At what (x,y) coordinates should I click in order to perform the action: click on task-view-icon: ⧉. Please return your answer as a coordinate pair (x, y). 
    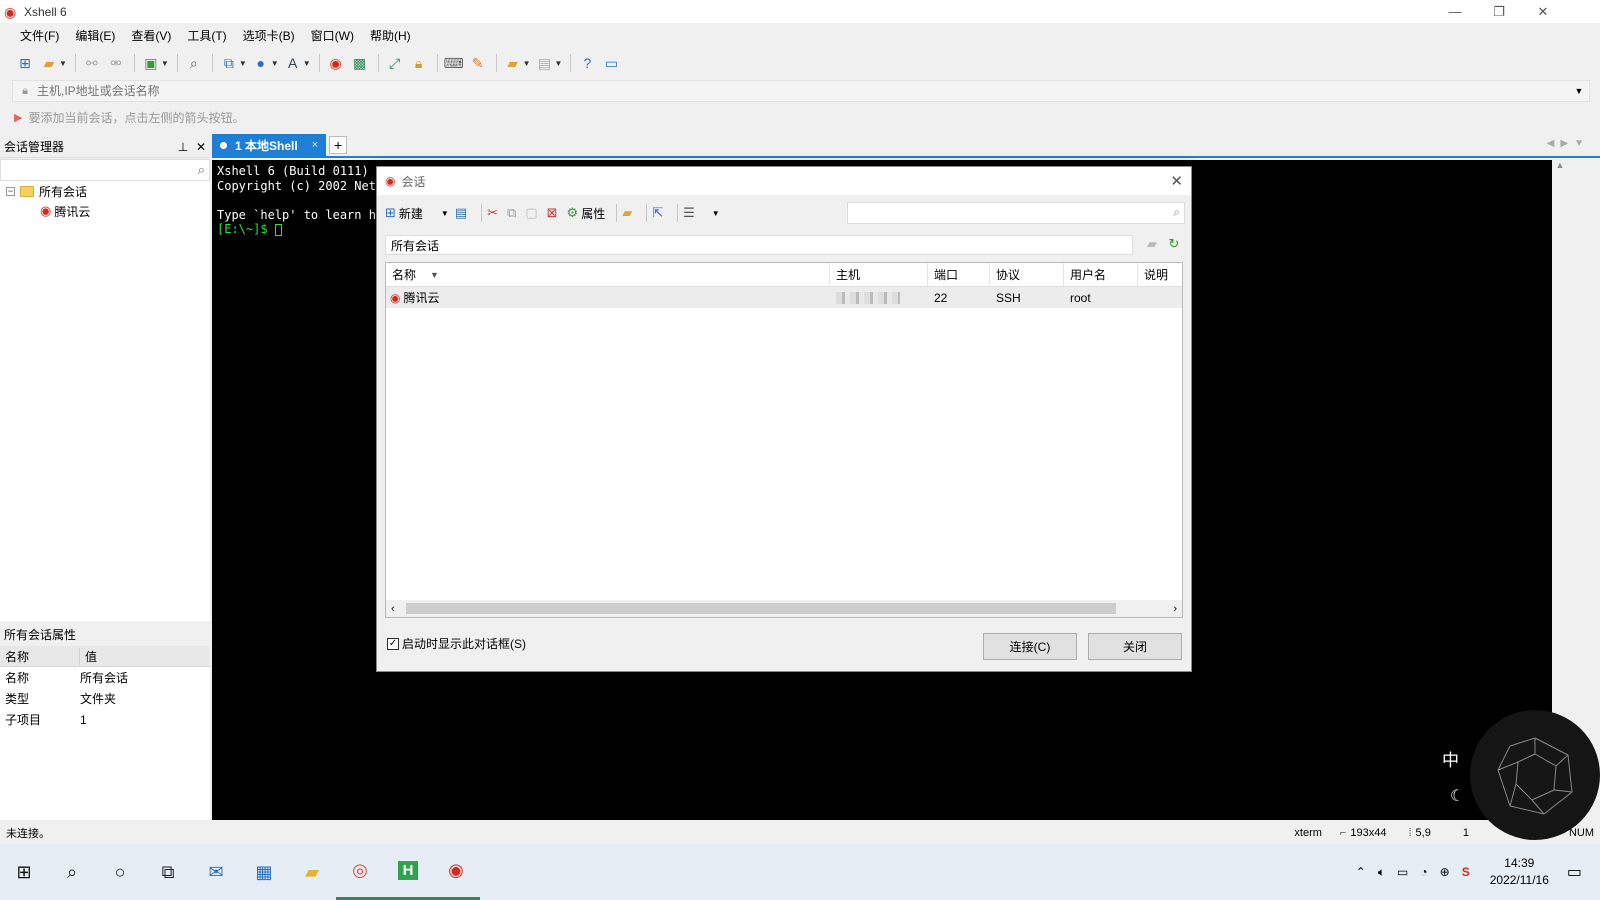
    Looking at the image, I should click on (168, 872).